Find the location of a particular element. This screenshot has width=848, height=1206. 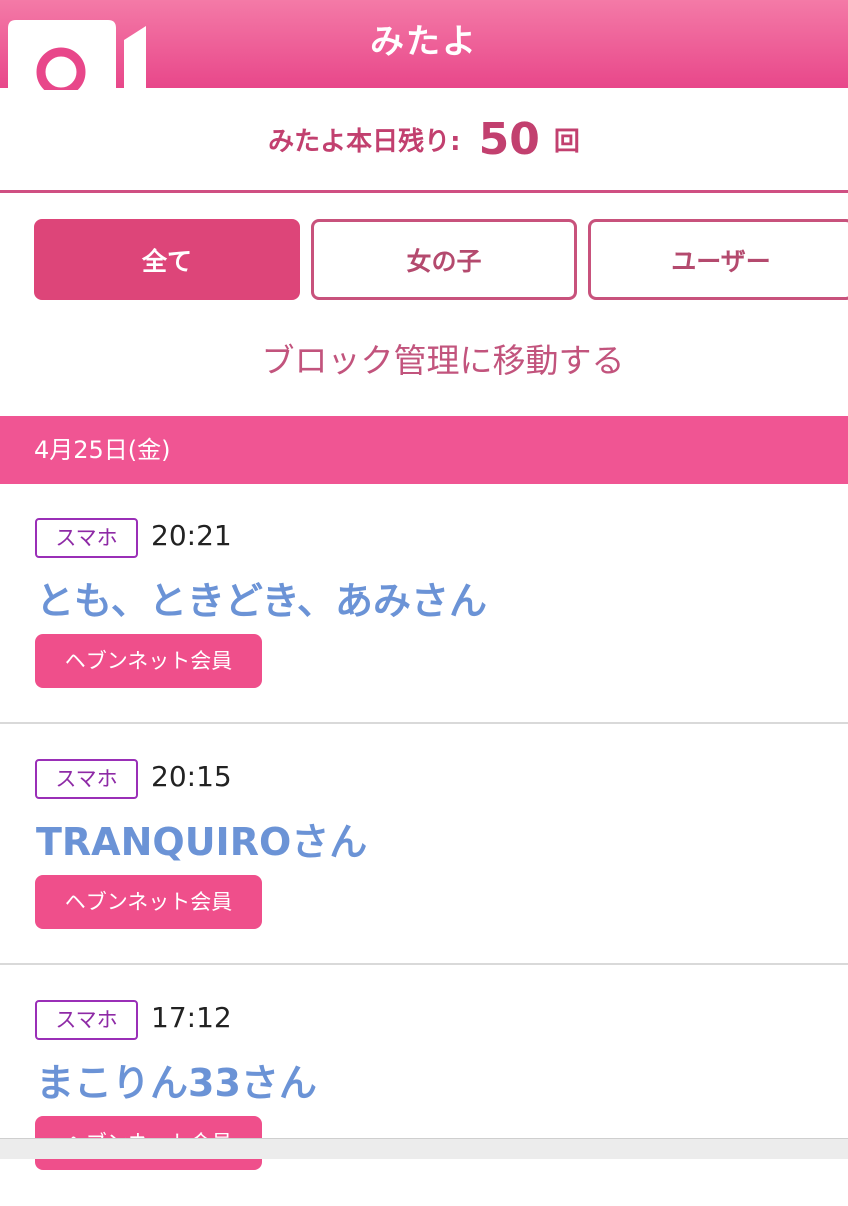

tab-users: ユーザー is located at coordinates (718, 259).